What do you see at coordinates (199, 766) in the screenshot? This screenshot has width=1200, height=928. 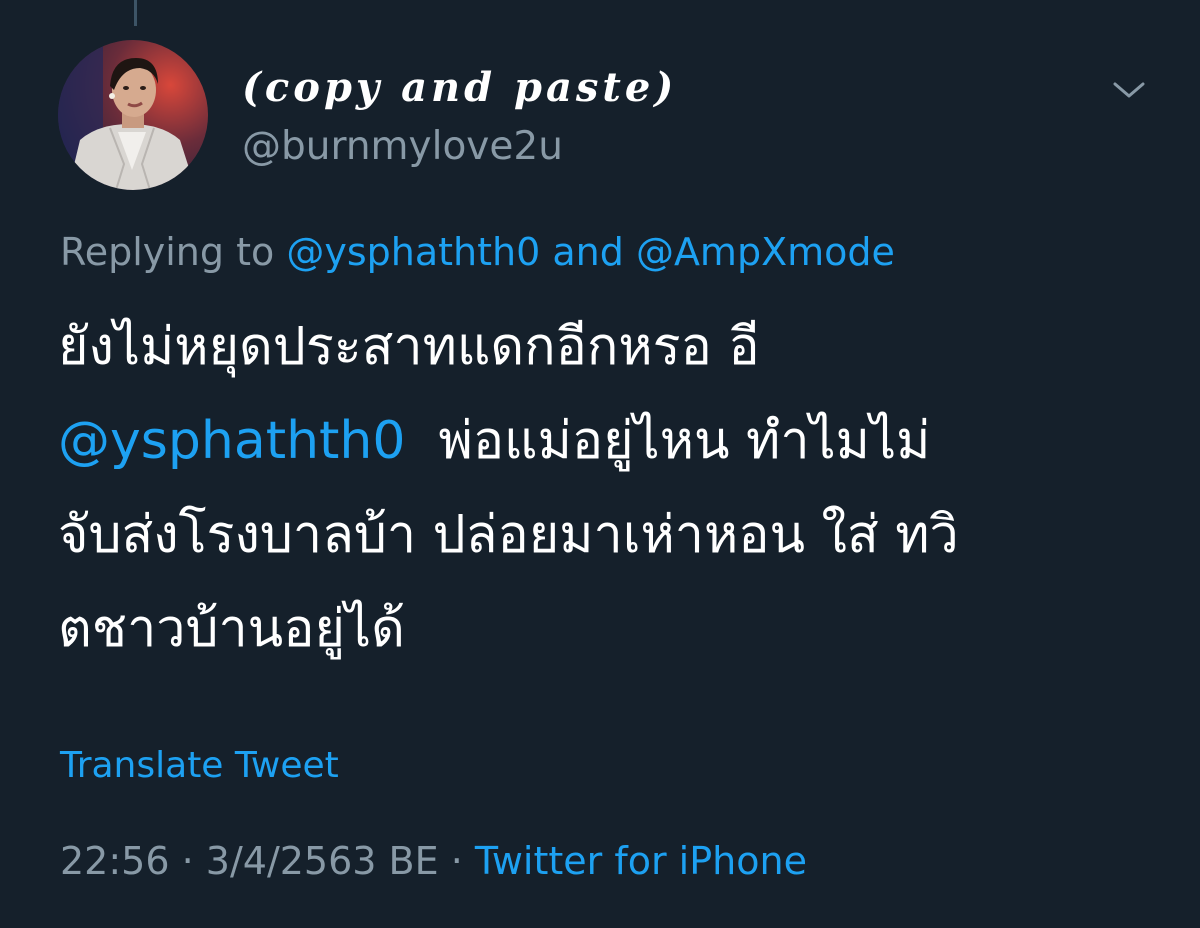 I see `translate-tweet-link: Translate Tweet` at bounding box center [199, 766].